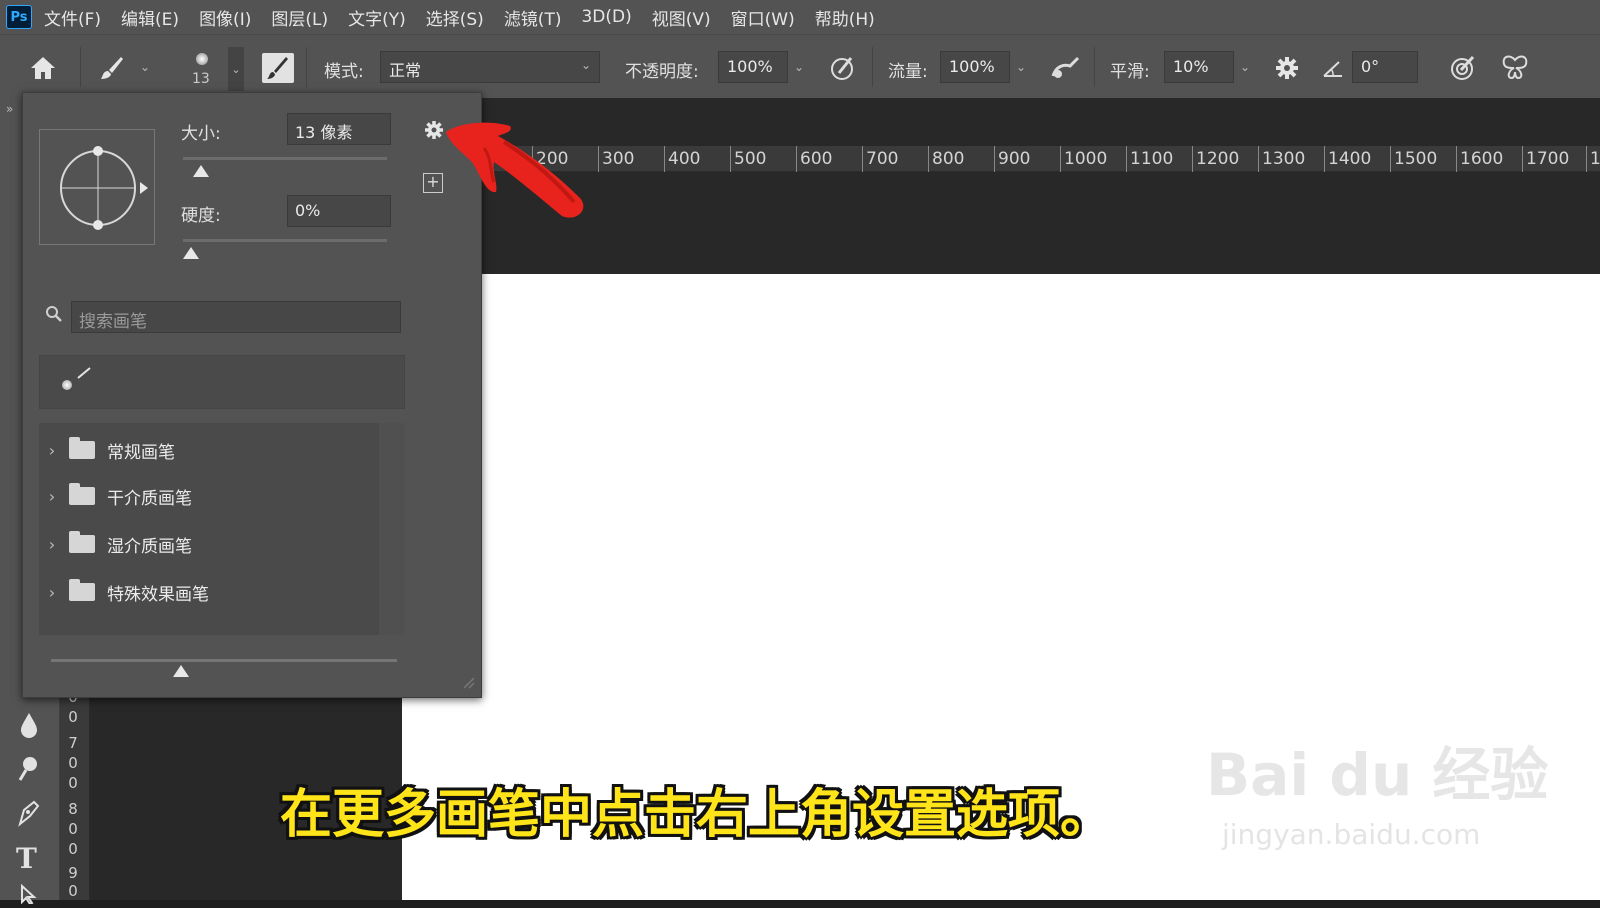 The height and width of the screenshot is (908, 1600). Describe the element at coordinates (392, 529) in the screenshot. I see `folder-list-scrollbar` at that location.